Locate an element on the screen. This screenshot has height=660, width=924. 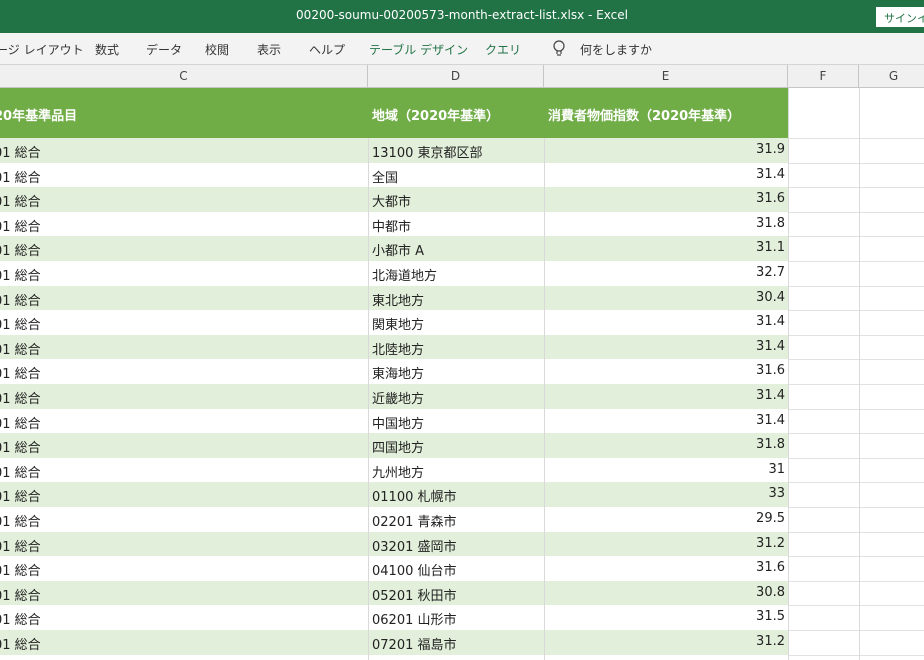
tab-review: 校閲 is located at coordinates (217, 49).